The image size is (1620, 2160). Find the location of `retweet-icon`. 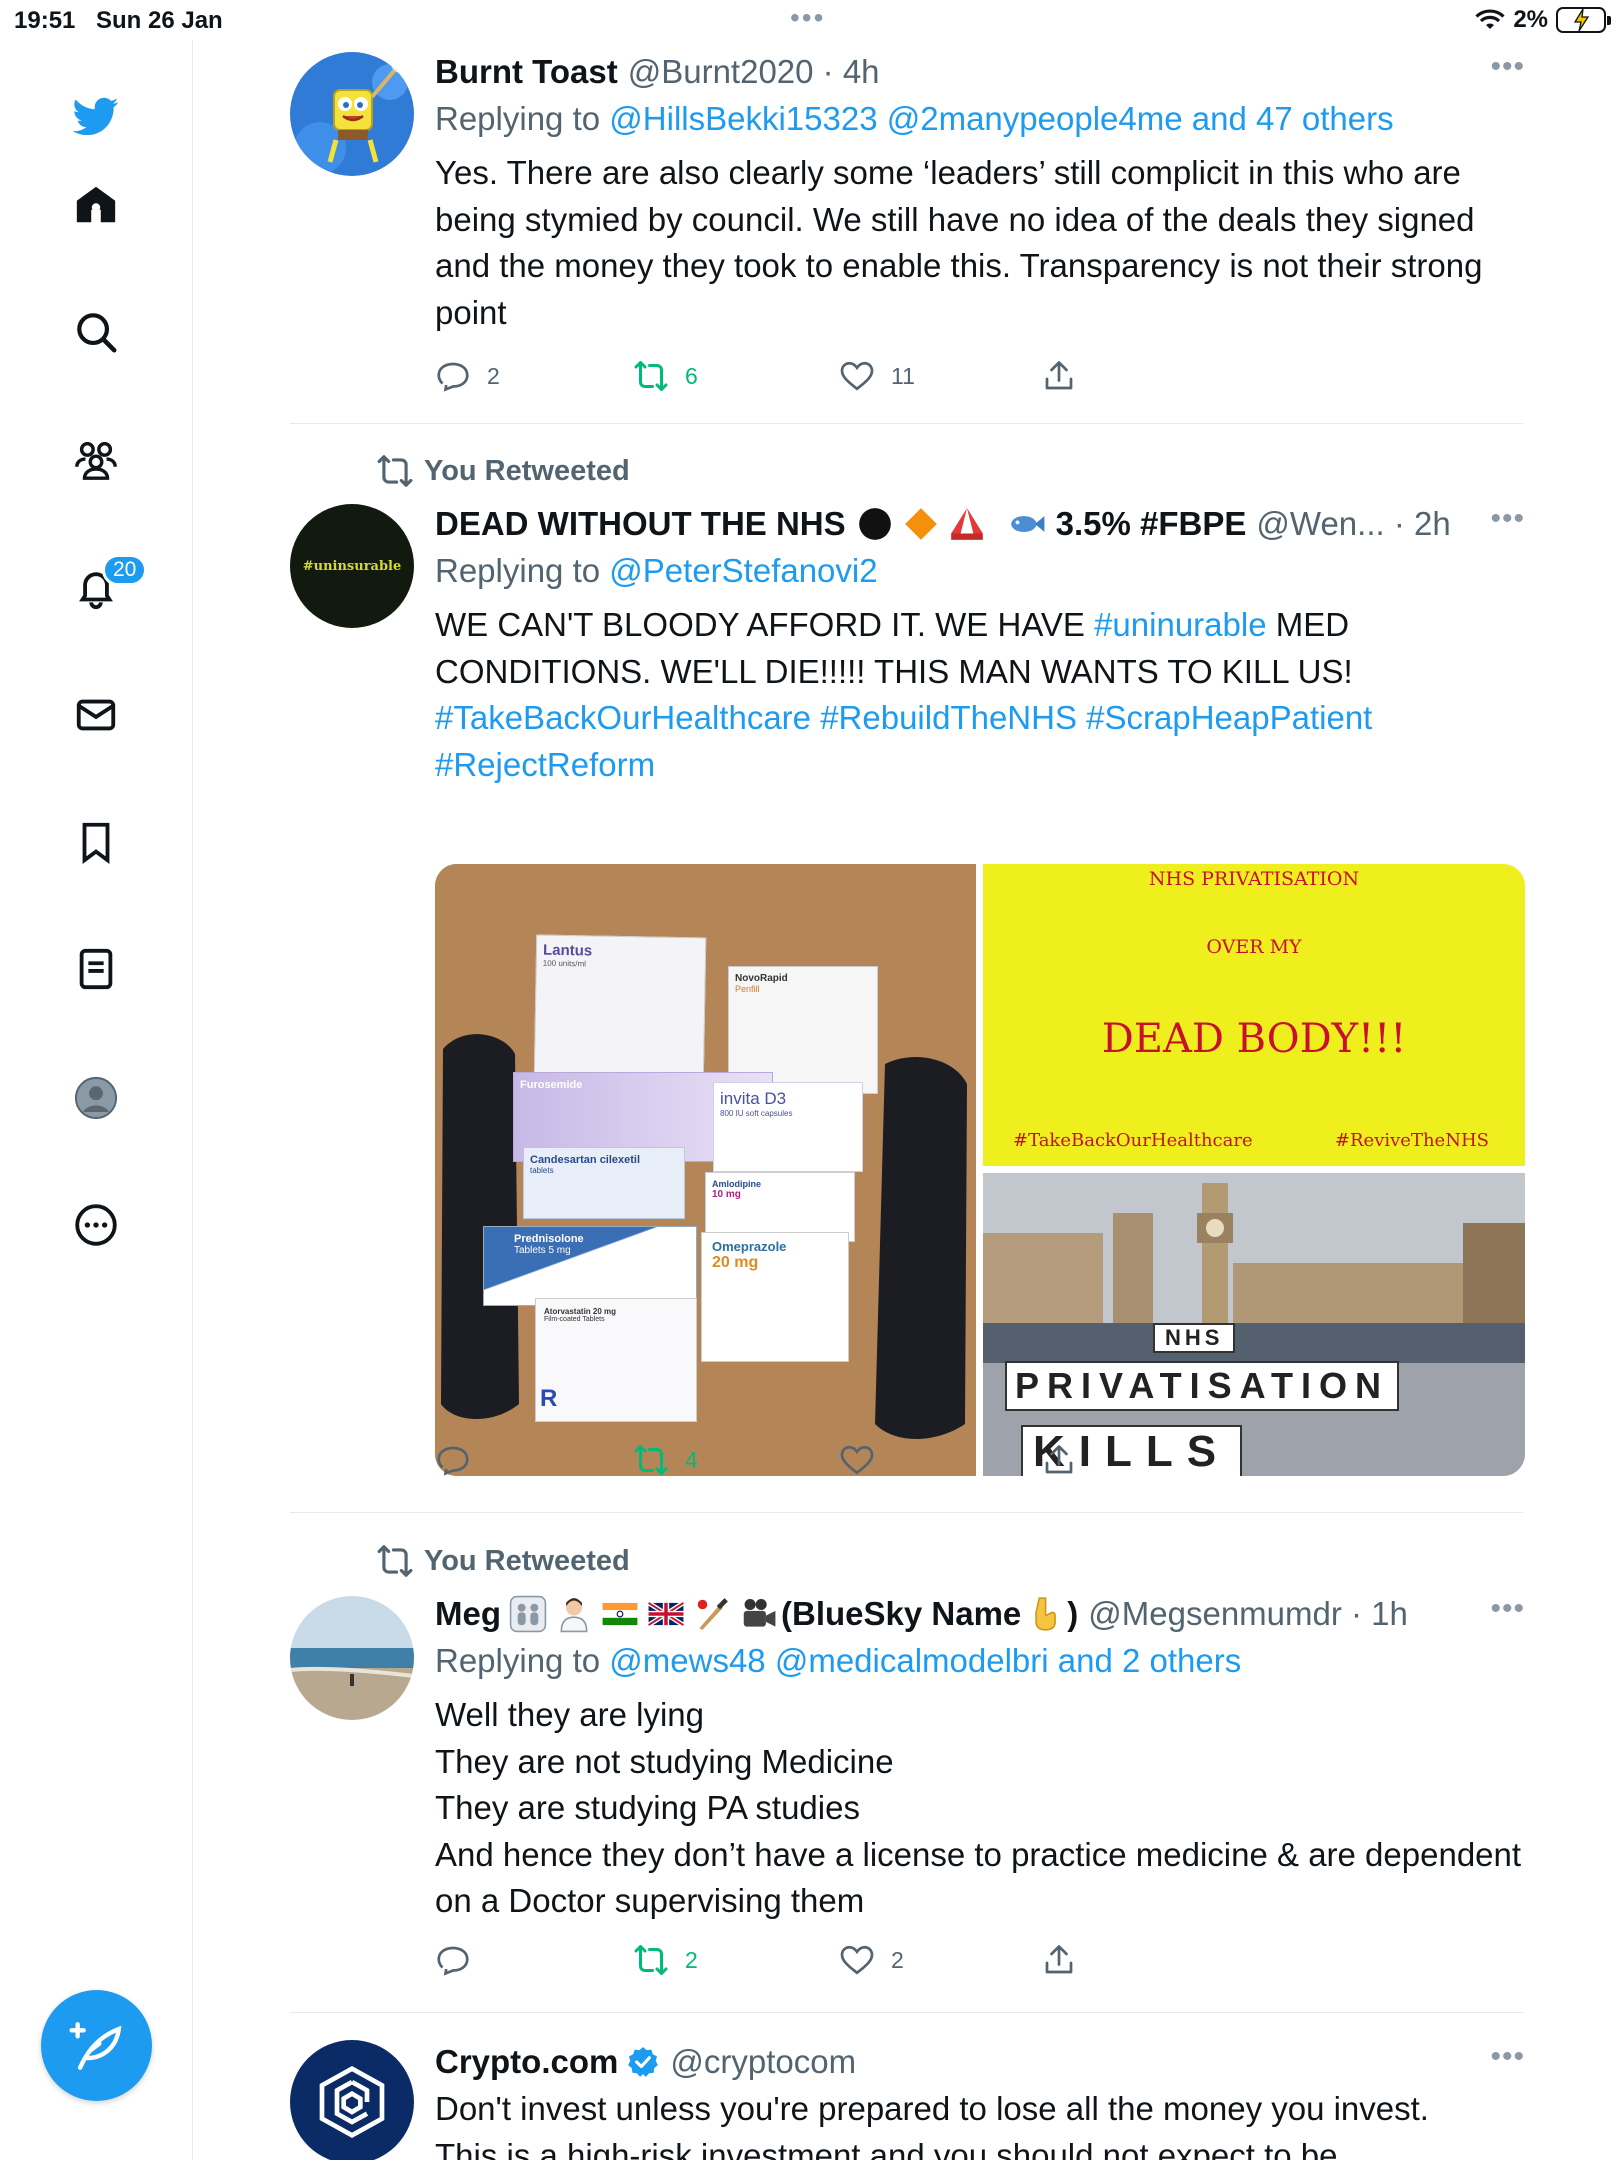

retweet-icon is located at coordinates (651, 376).